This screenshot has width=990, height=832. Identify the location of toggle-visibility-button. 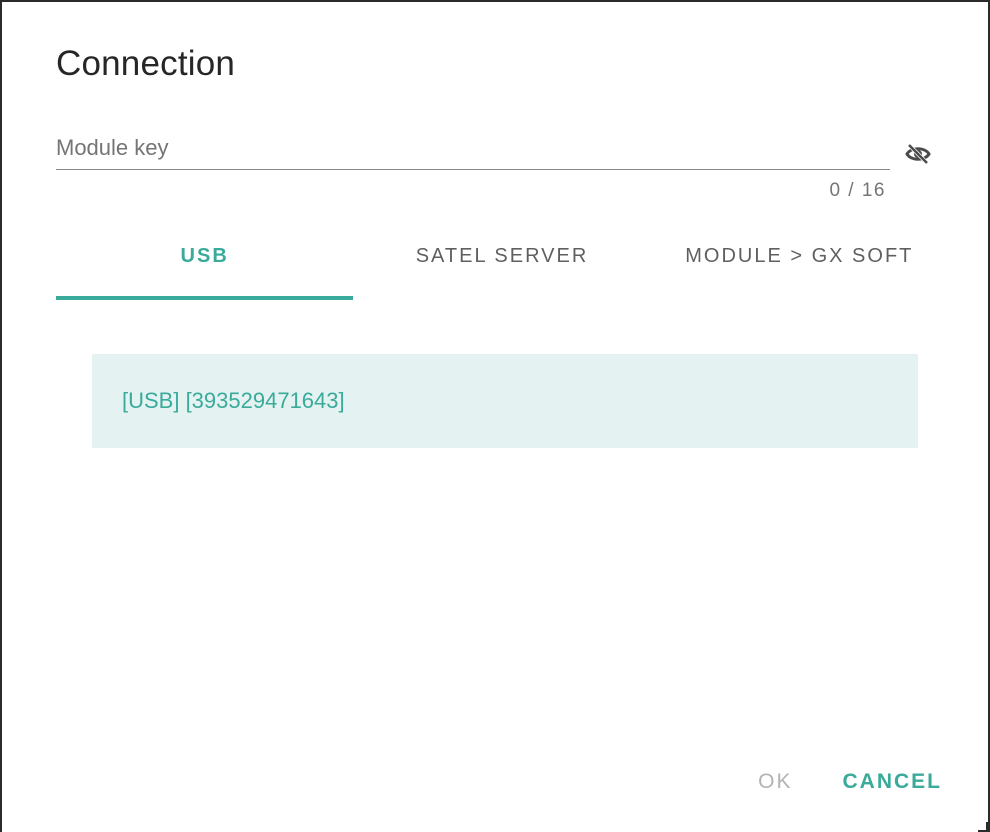
(918, 156).